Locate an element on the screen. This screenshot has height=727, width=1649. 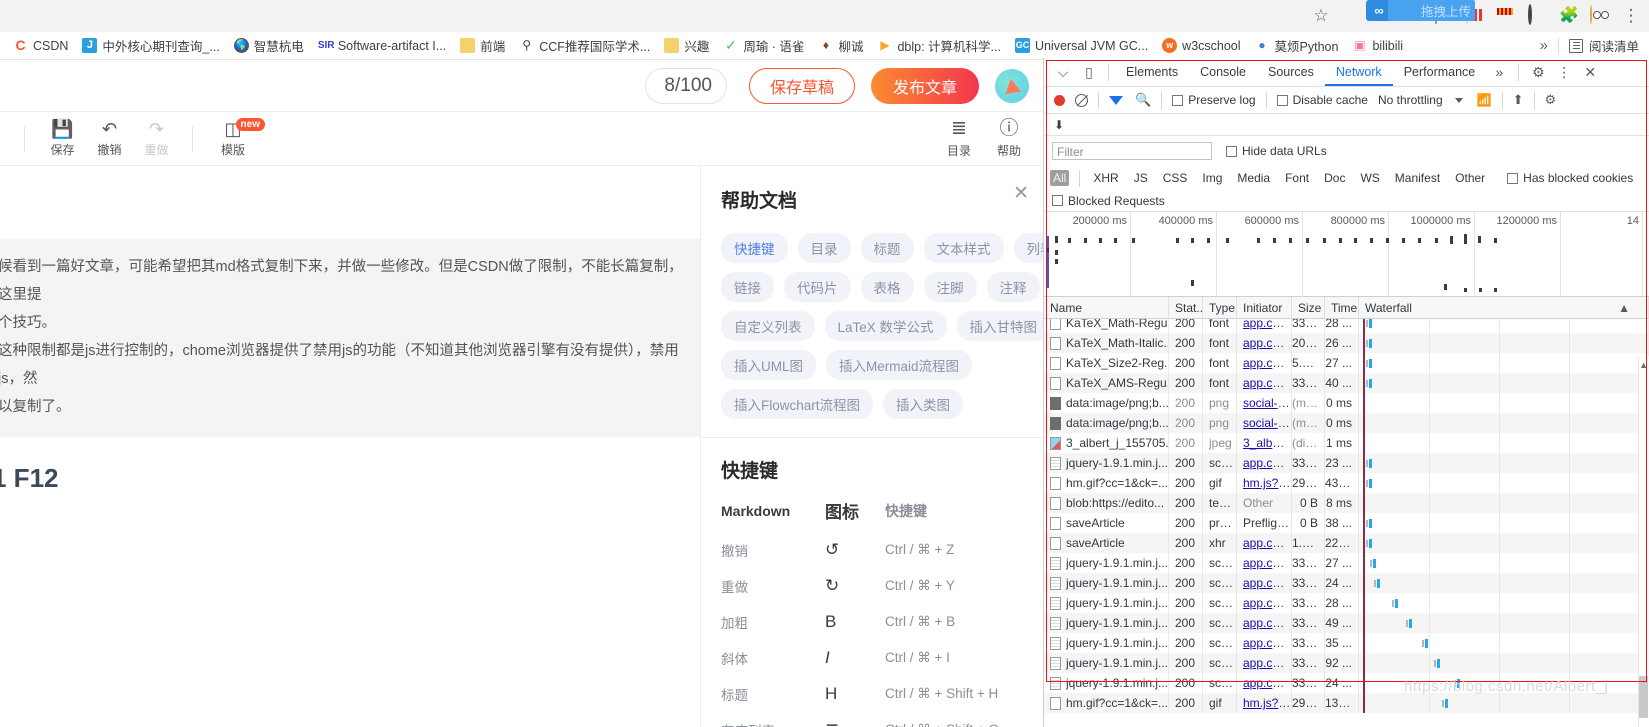
blocked-requests-checkbox: Blocked Requests is located at coordinates (1108, 201).